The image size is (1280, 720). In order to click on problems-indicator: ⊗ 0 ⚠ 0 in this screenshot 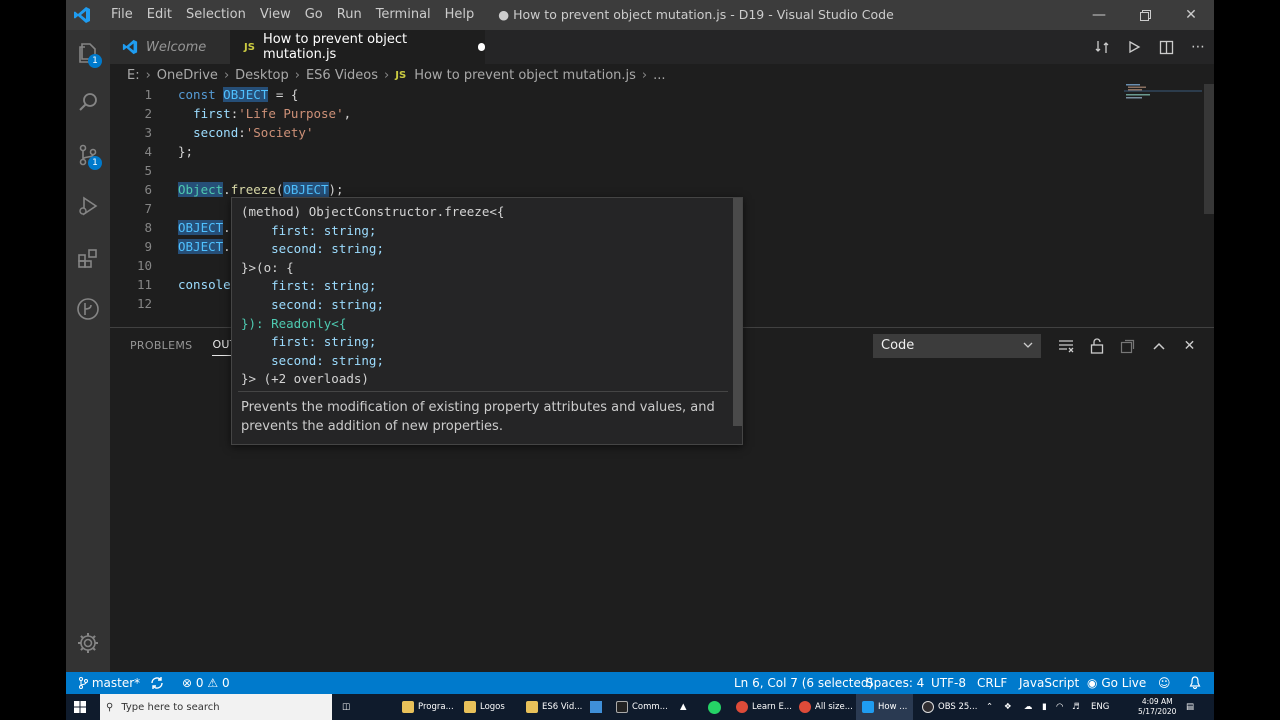, I will do `click(206, 683)`.